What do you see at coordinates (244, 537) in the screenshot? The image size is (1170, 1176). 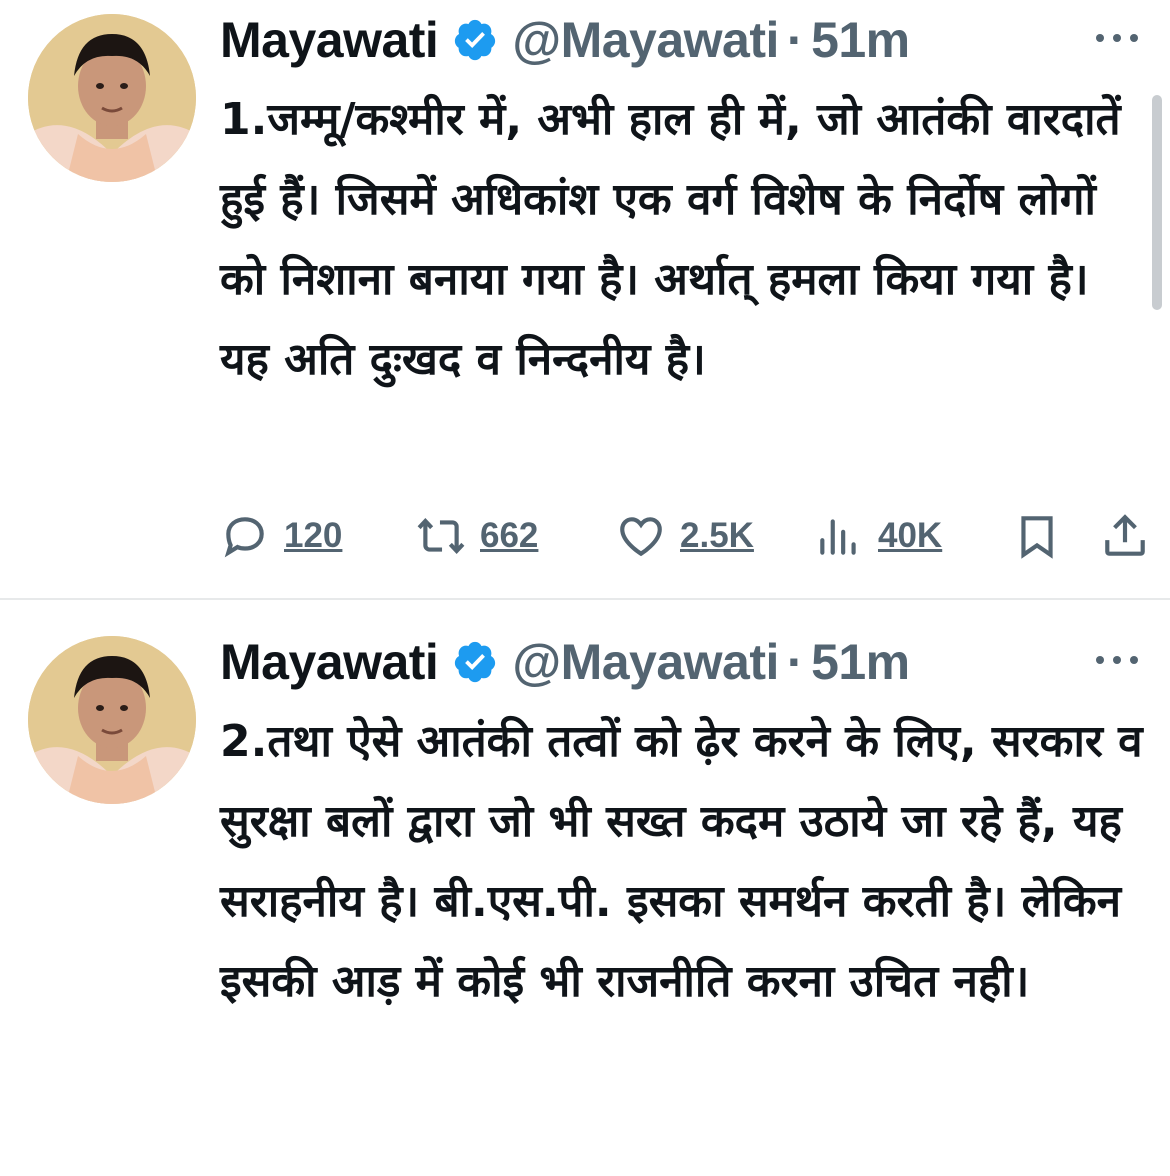 I see `reply-icon` at bounding box center [244, 537].